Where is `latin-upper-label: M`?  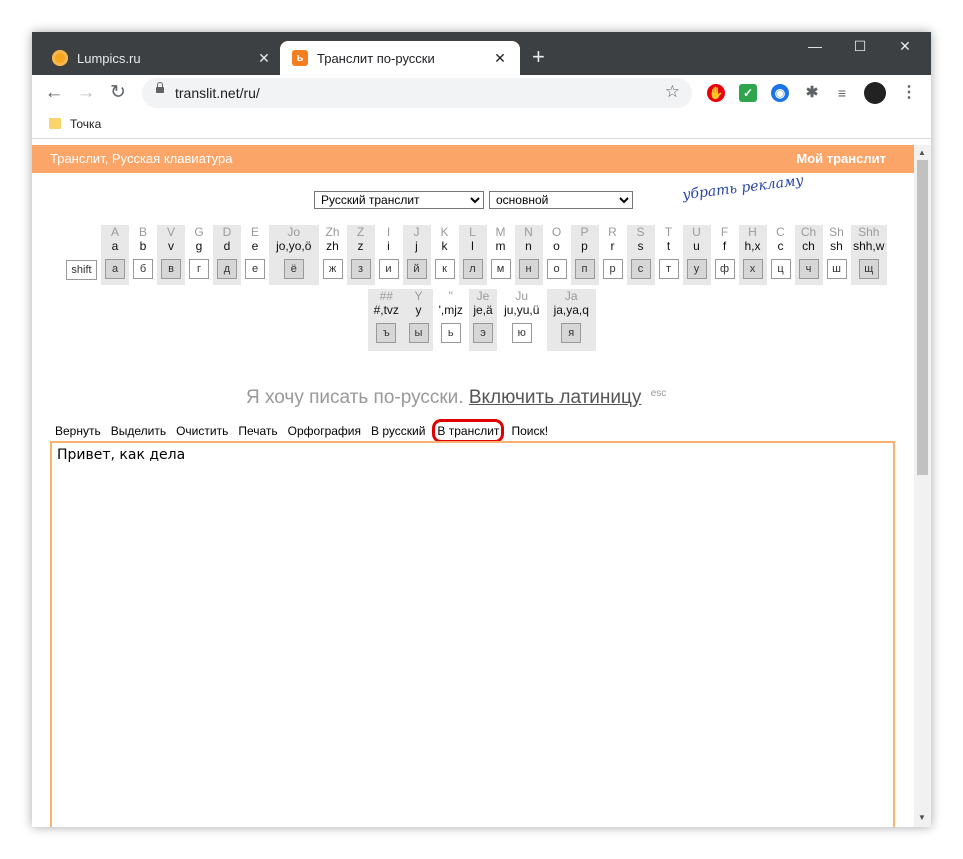
latin-upper-label: M is located at coordinates (500, 232).